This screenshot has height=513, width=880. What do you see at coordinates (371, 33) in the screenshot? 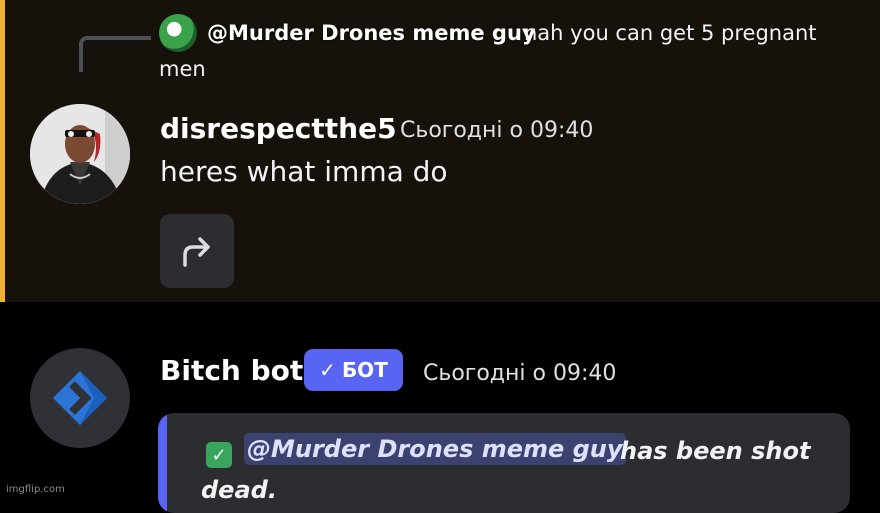
I see `reply-author-mention: @Murder Drones meme guy` at bounding box center [371, 33].